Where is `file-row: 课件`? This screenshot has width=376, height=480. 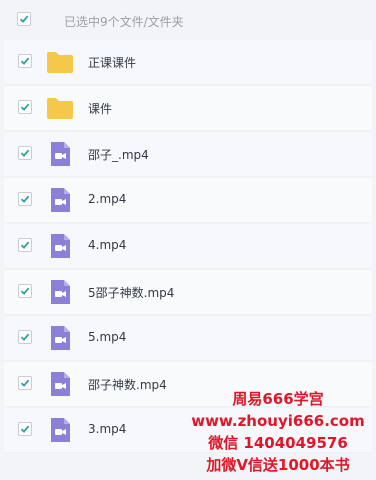
file-row: 课件 is located at coordinates (188, 108).